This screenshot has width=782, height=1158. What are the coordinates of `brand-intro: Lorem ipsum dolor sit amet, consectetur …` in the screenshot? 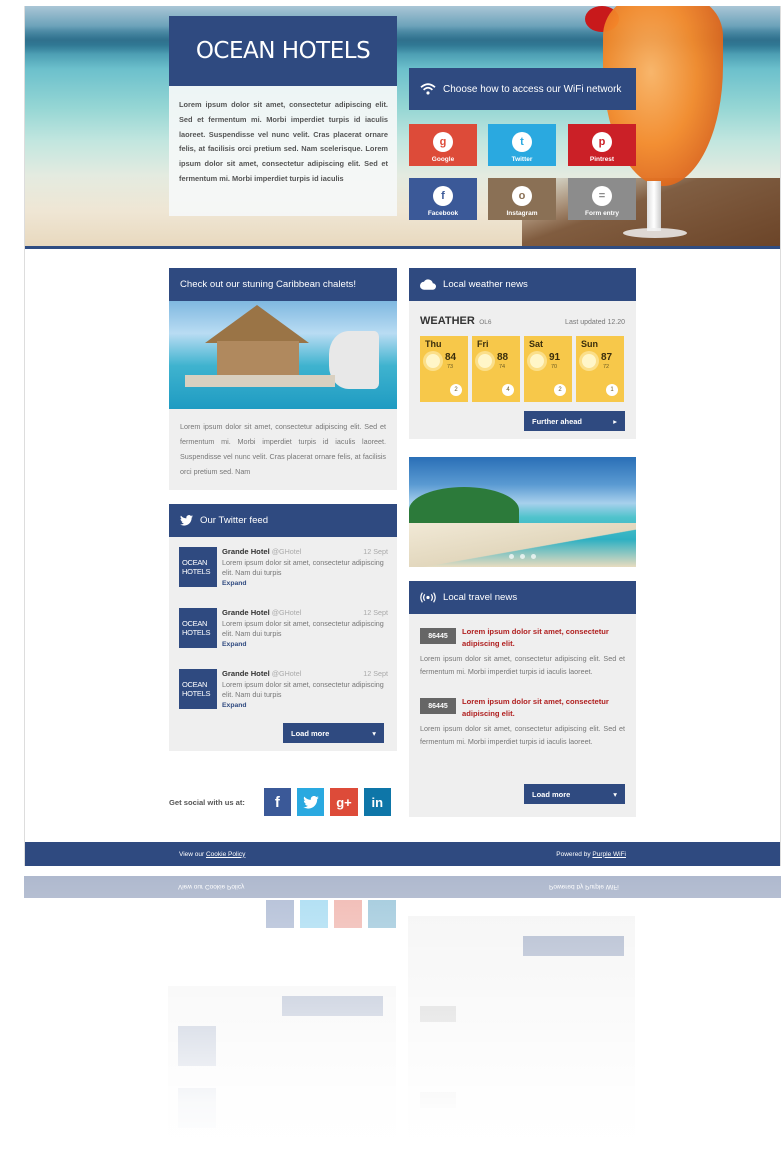 It's located at (283, 151).